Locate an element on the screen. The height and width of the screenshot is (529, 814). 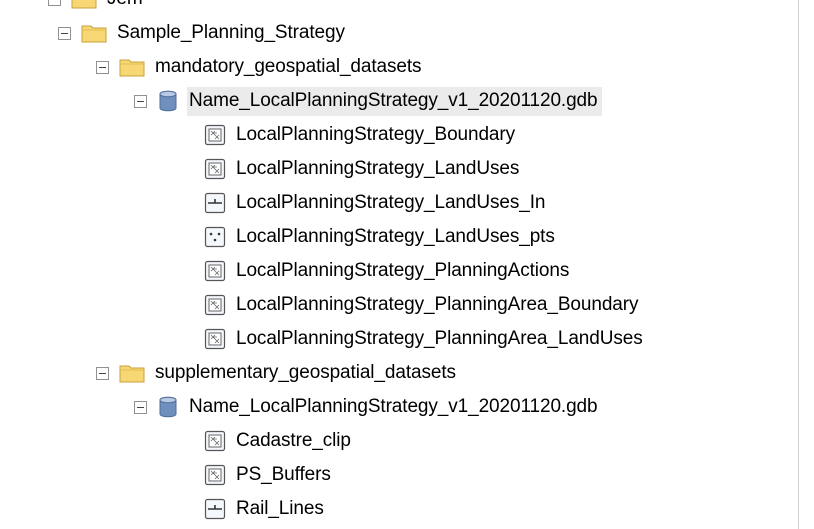
tree-item-label: Jem is located at coordinates (126, 7).